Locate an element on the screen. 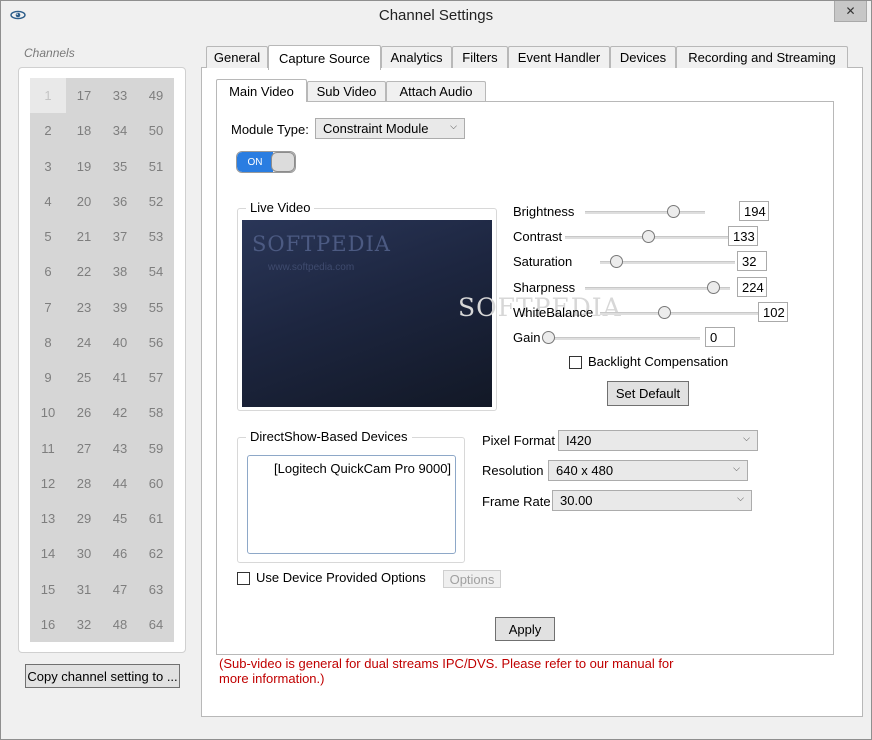 The width and height of the screenshot is (872, 740). use-device-options-checkbox is located at coordinates (243, 578).